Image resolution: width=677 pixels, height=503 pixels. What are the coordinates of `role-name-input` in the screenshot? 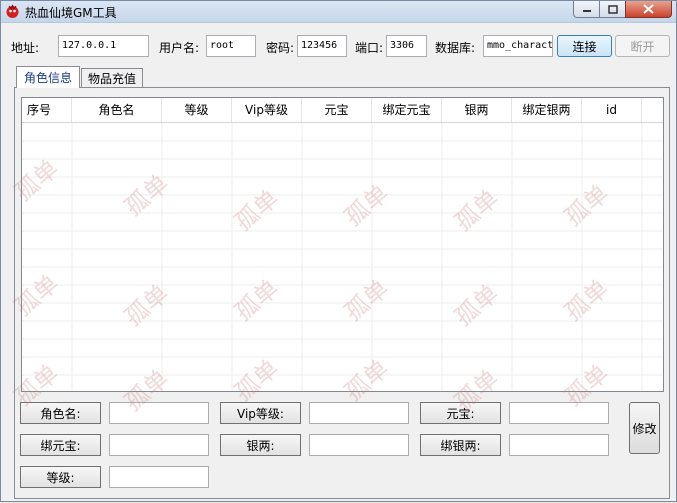 It's located at (159, 413).